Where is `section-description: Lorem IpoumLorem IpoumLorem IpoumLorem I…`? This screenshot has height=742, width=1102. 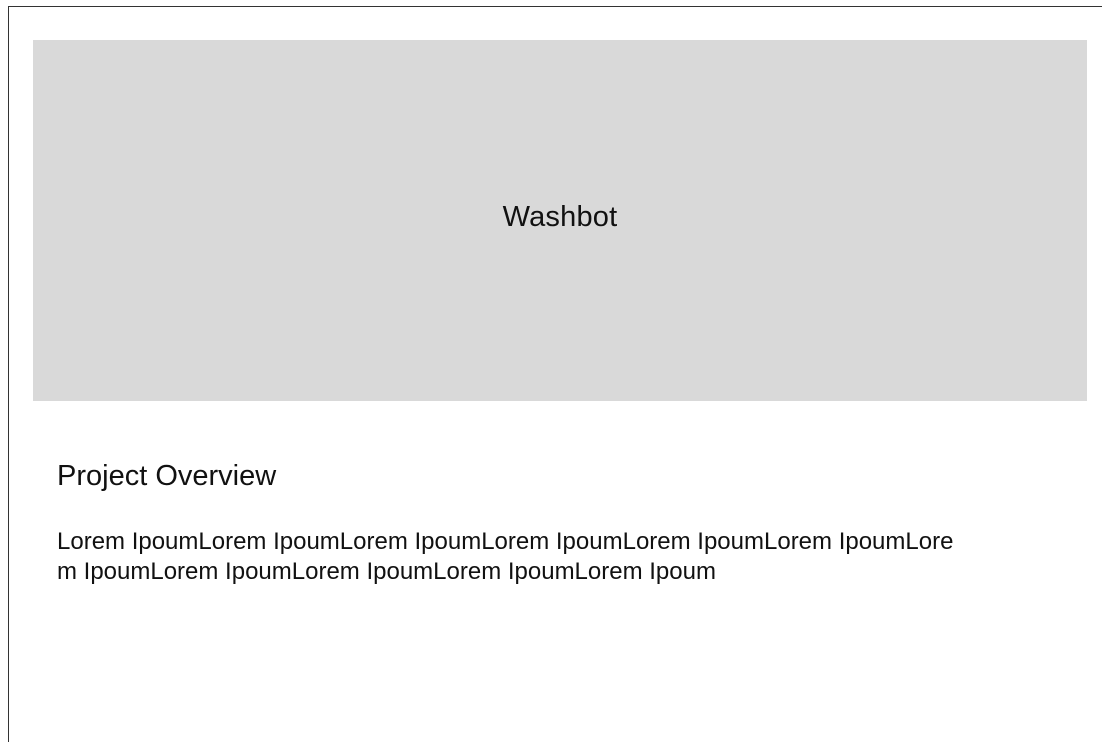
section-description: Lorem IpoumLorem IpoumLorem IpoumLorem I… is located at coordinates (505, 556).